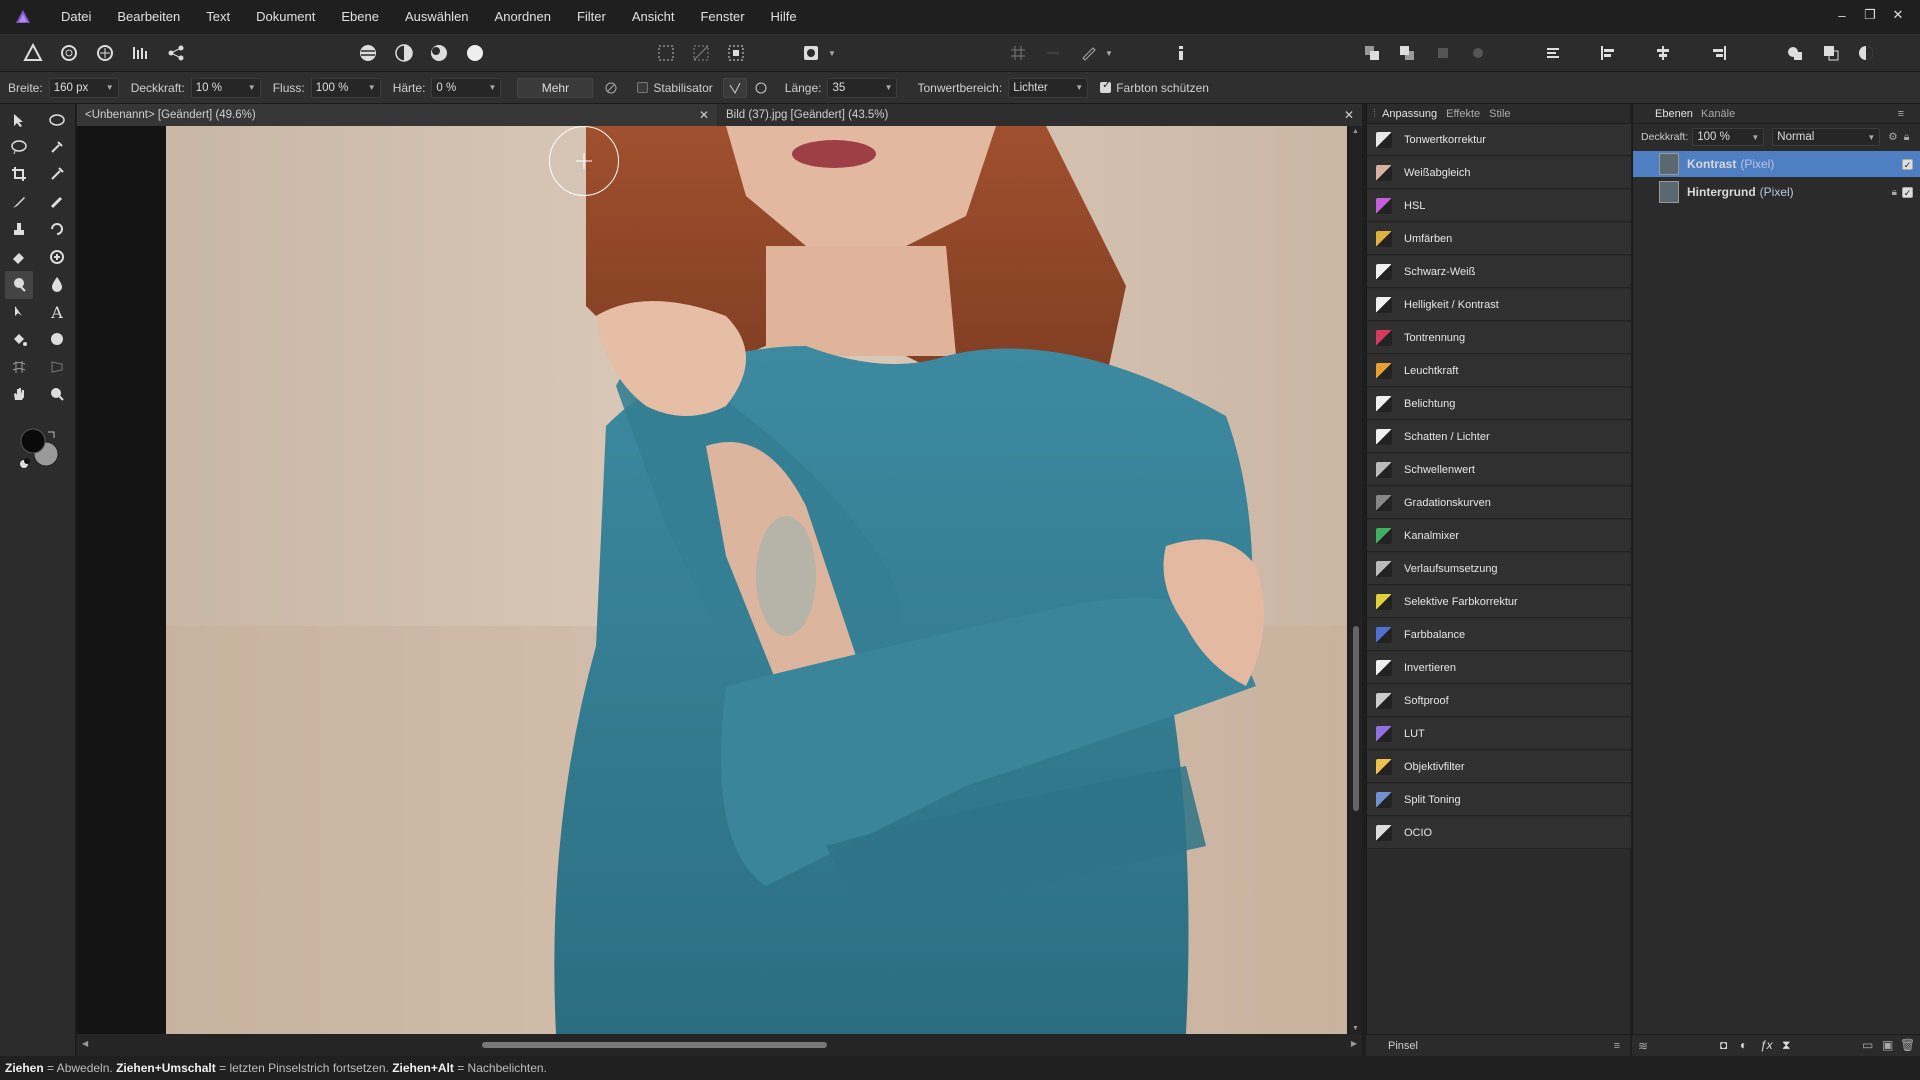 Image resolution: width=1920 pixels, height=1080 pixels. I want to click on more-button: Mehr, so click(555, 87).